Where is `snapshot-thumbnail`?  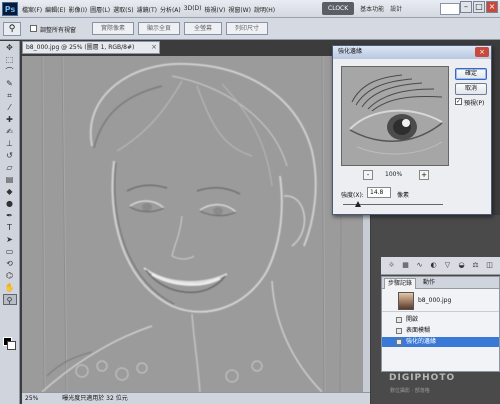 snapshot-thumbnail is located at coordinates (406, 301).